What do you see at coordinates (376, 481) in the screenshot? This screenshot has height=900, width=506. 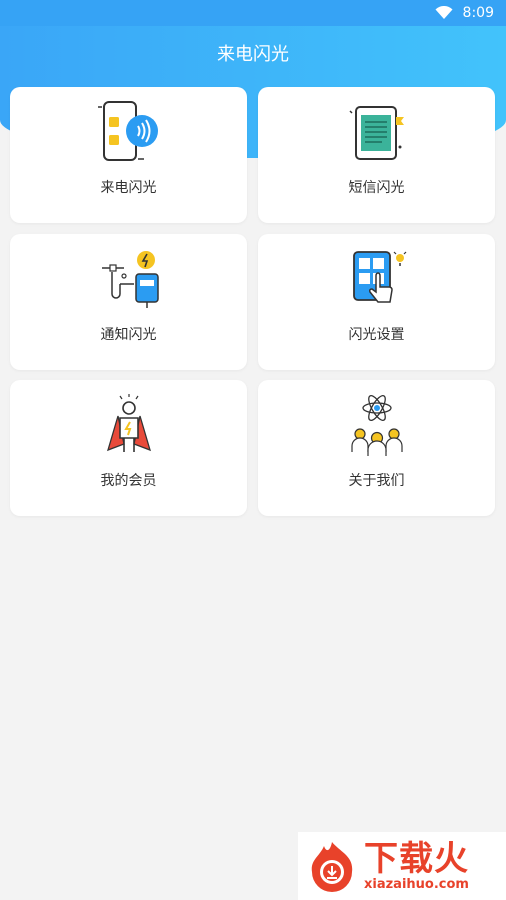 I see `menu-item-label: 关于我们` at bounding box center [376, 481].